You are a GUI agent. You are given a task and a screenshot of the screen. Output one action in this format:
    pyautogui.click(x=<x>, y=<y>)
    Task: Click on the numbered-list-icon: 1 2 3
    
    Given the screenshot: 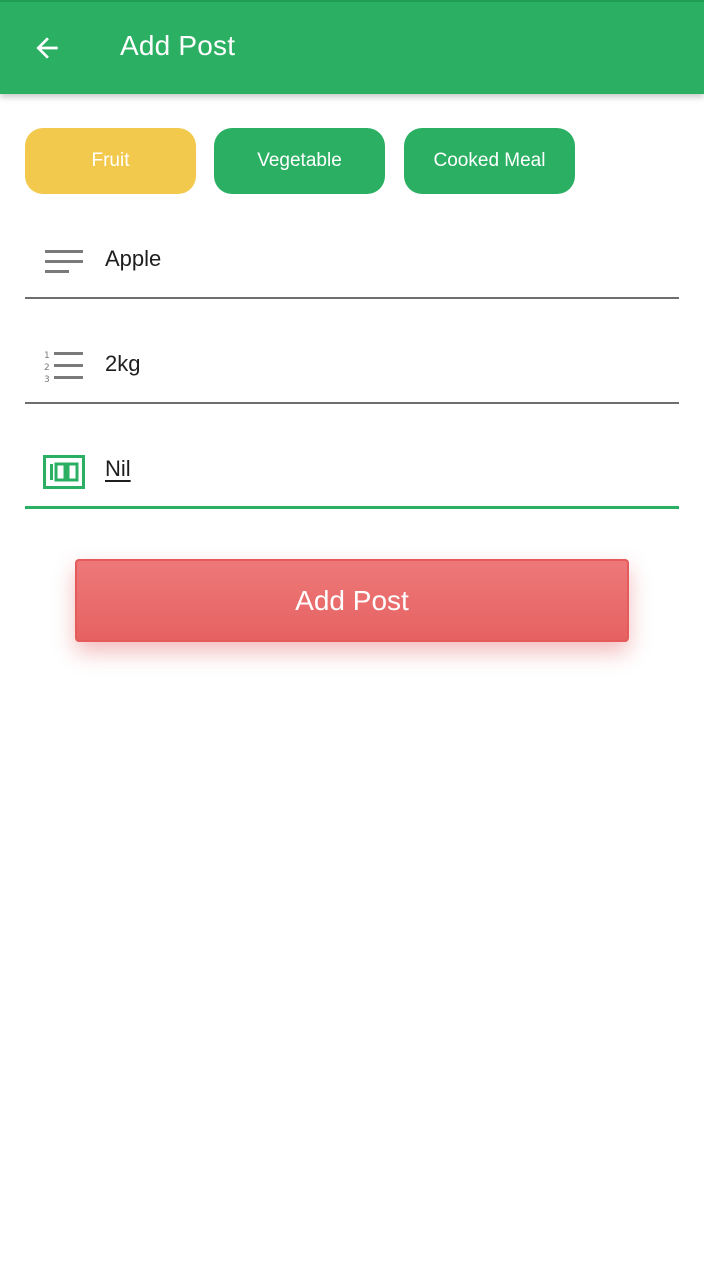 What is the action you would take?
    pyautogui.click(x=64, y=367)
    